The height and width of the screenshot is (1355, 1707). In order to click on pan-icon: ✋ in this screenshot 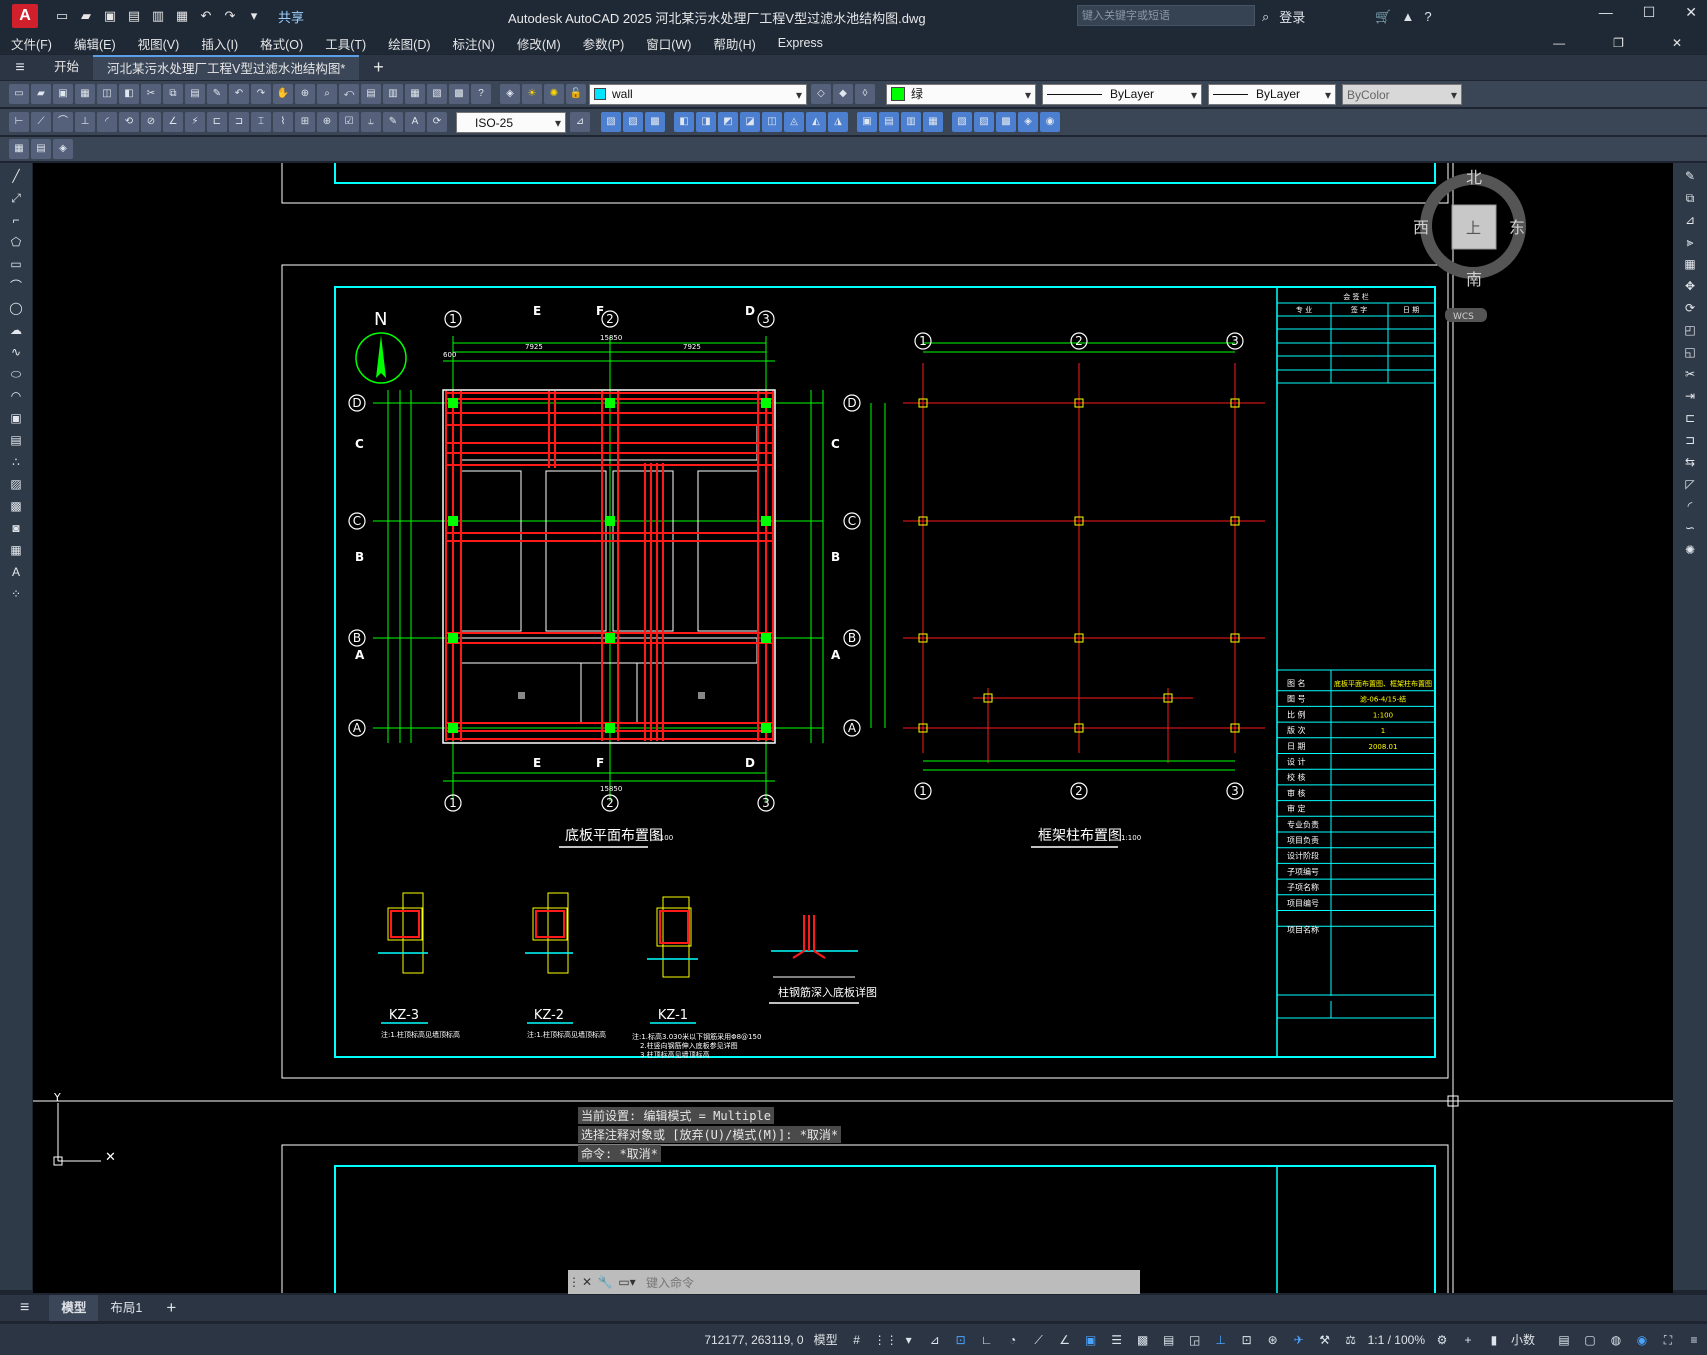, I will do `click(283, 94)`.